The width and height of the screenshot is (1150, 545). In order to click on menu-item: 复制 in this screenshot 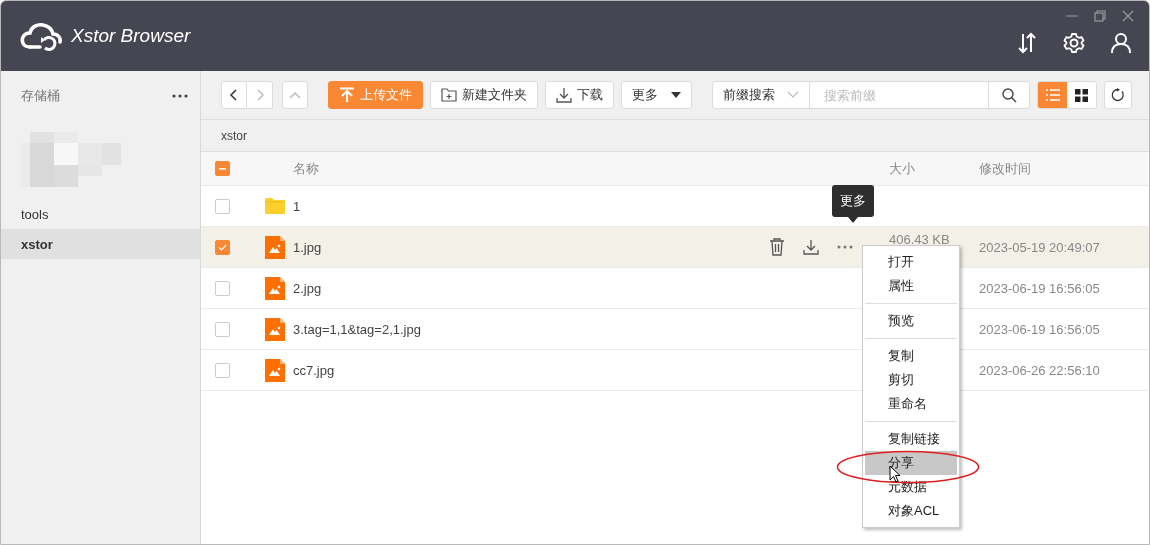, I will do `click(911, 356)`.